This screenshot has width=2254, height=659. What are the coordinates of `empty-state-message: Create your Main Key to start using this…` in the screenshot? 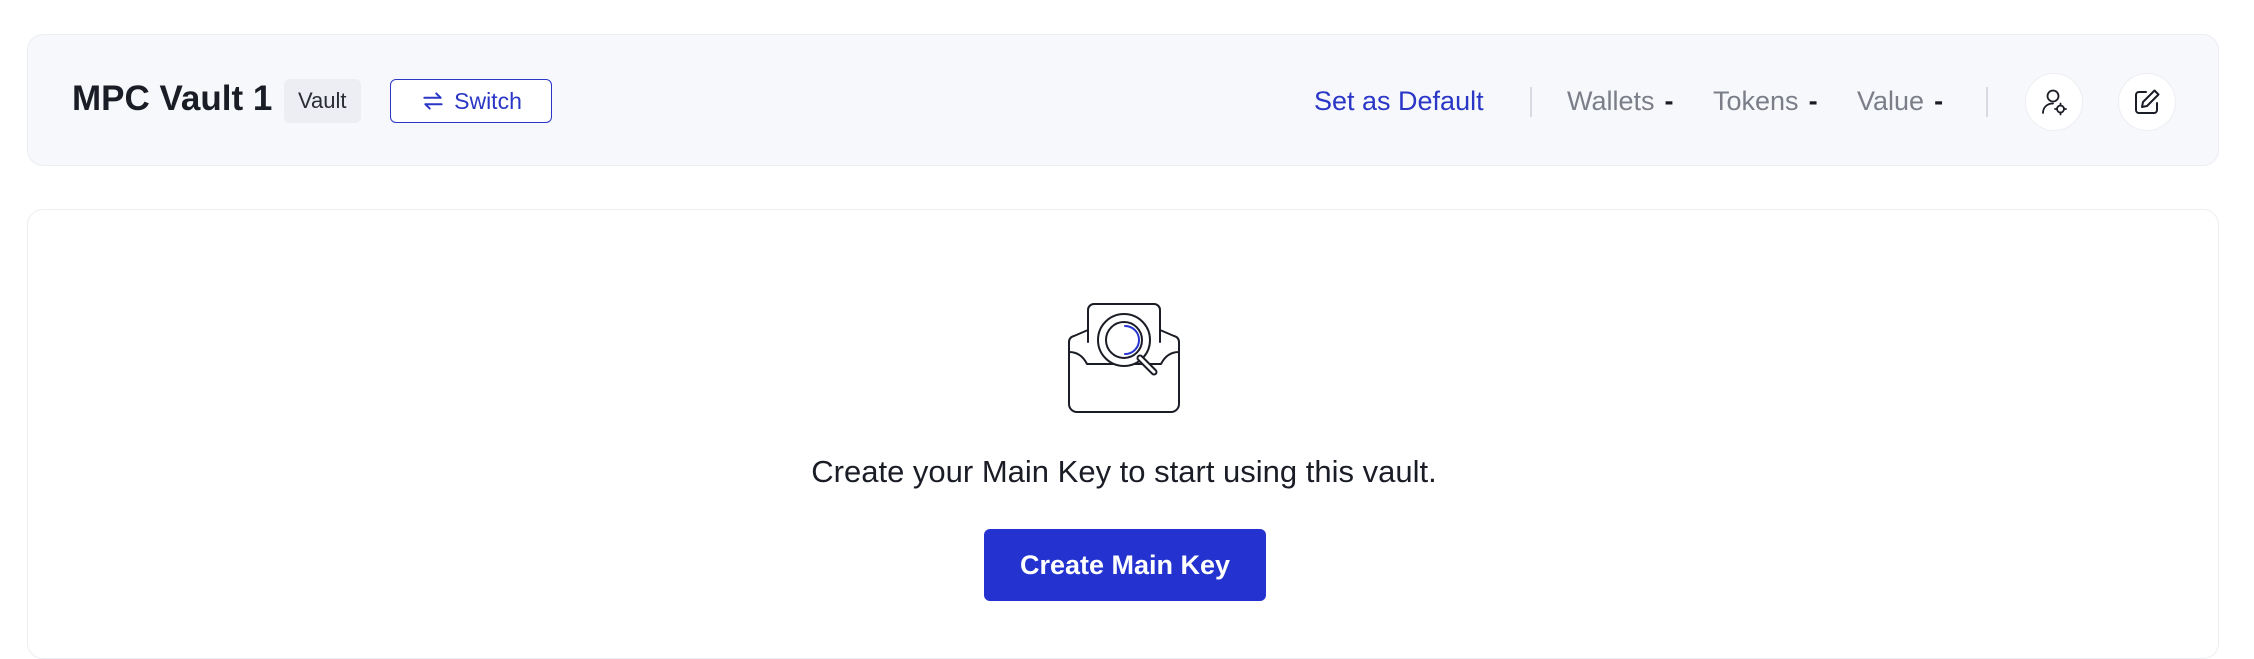 It's located at (1124, 471).